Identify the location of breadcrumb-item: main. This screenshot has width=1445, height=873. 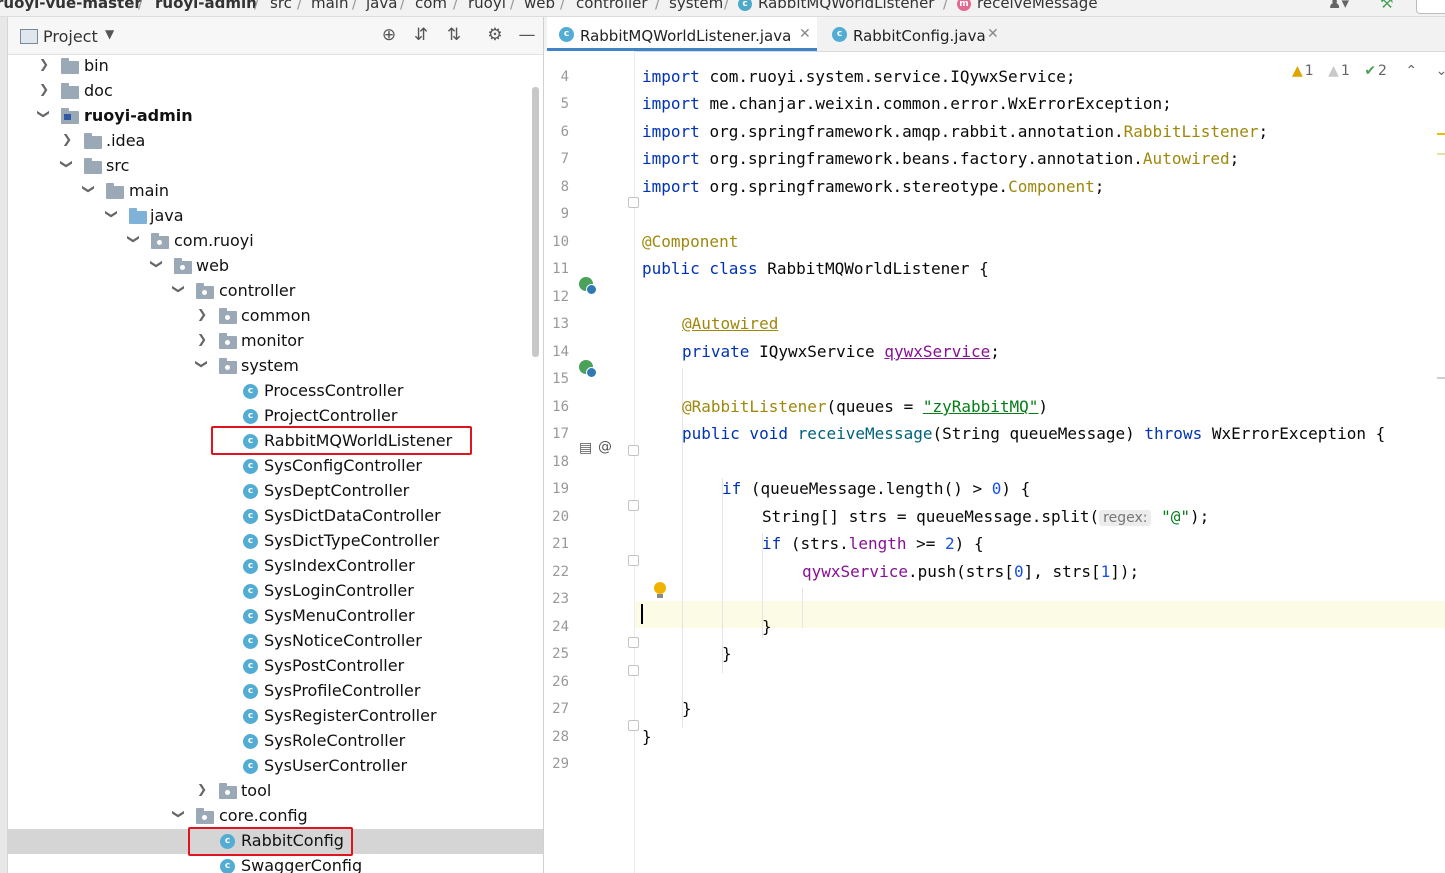
(329, 6).